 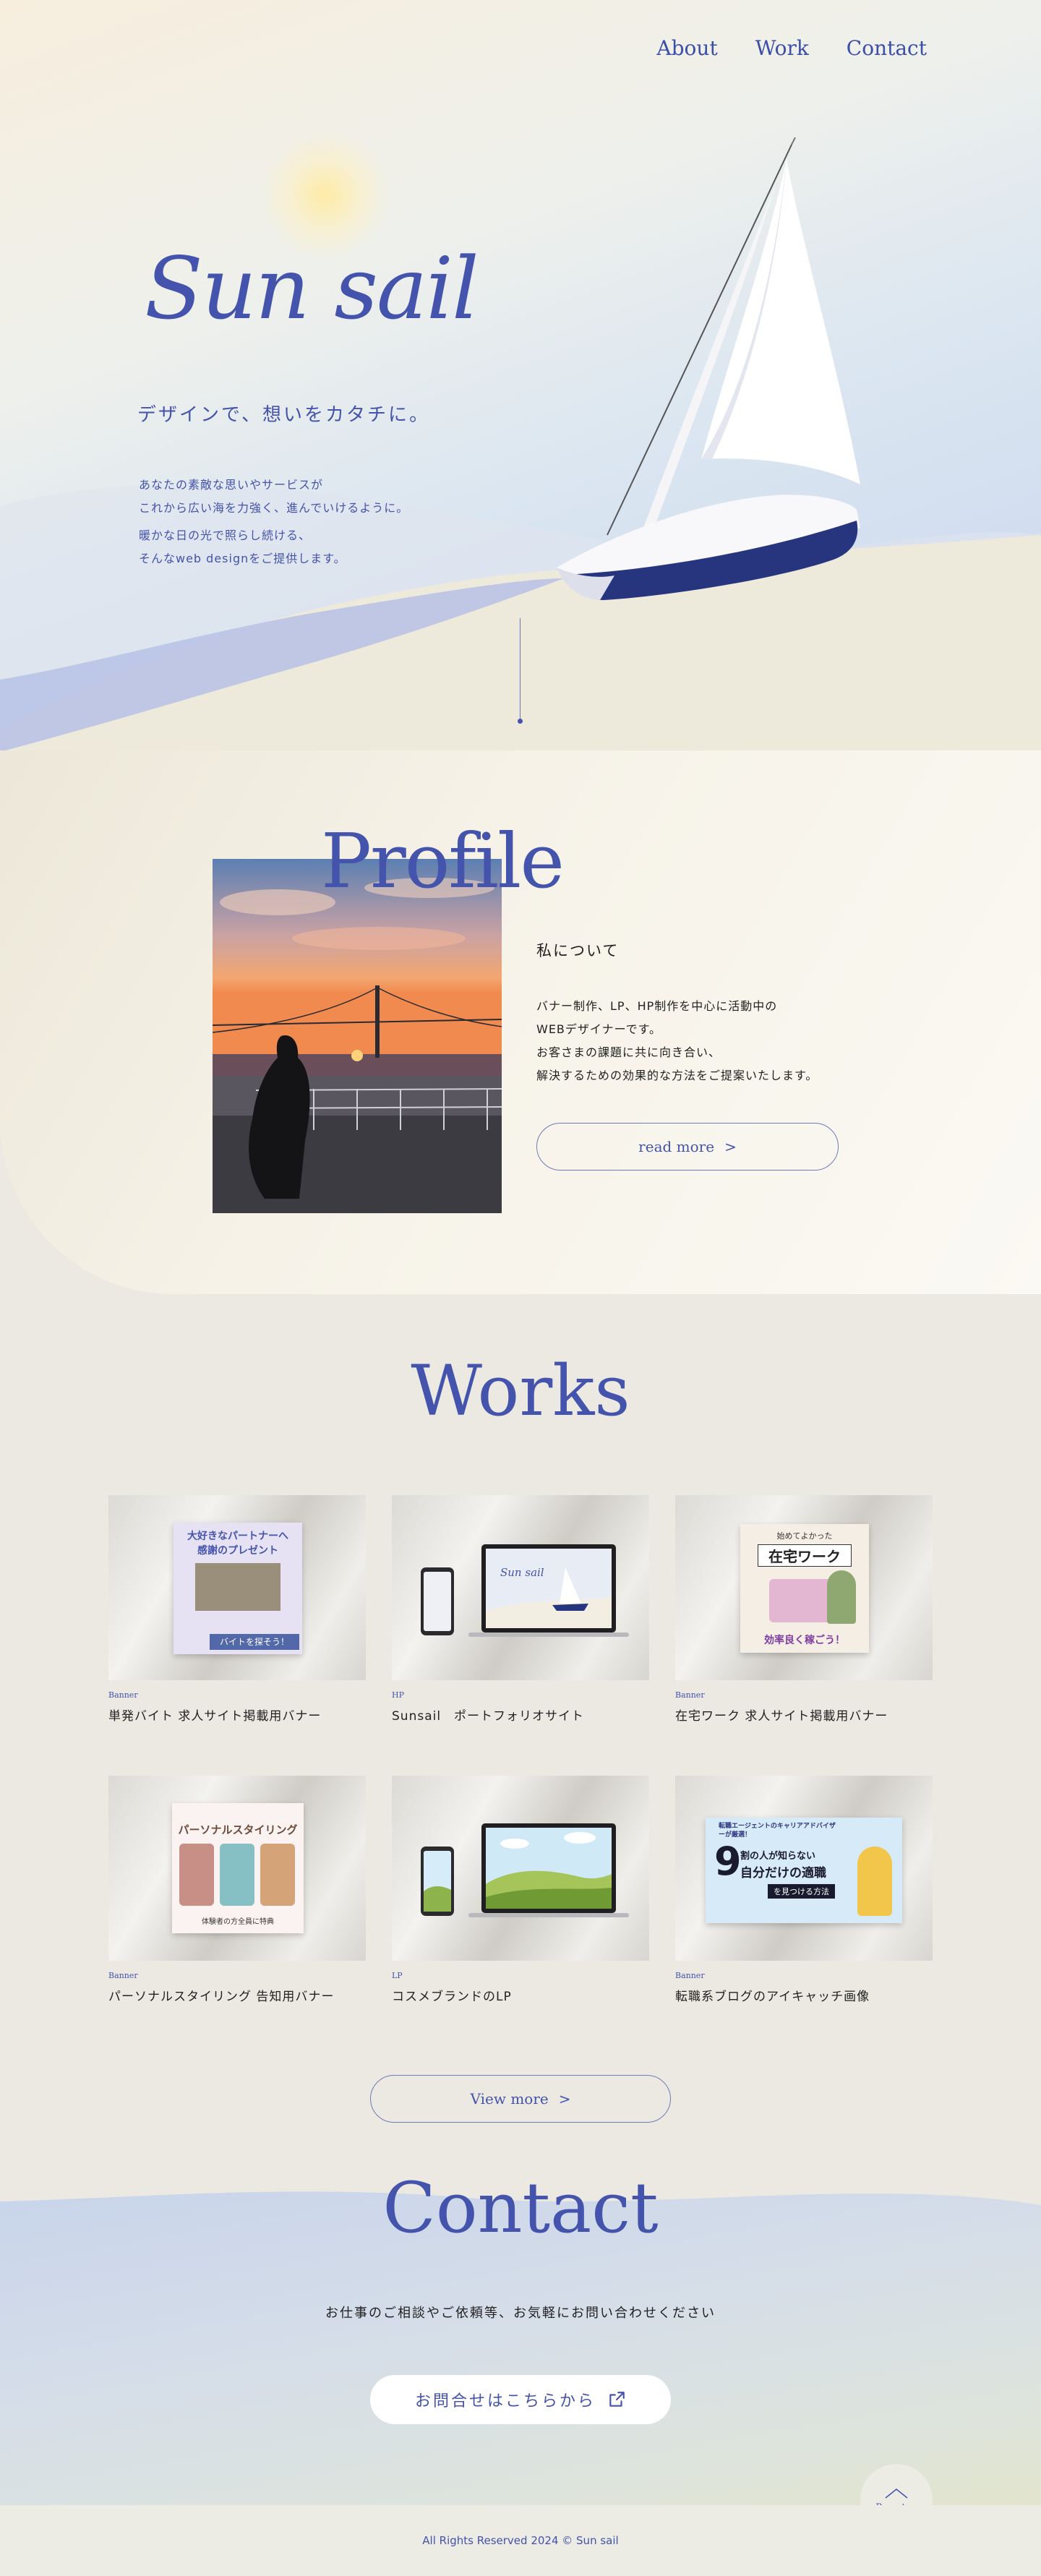 What do you see at coordinates (237, 1551) in the screenshot?
I see `banner-text: 感謝のプレゼント` at bounding box center [237, 1551].